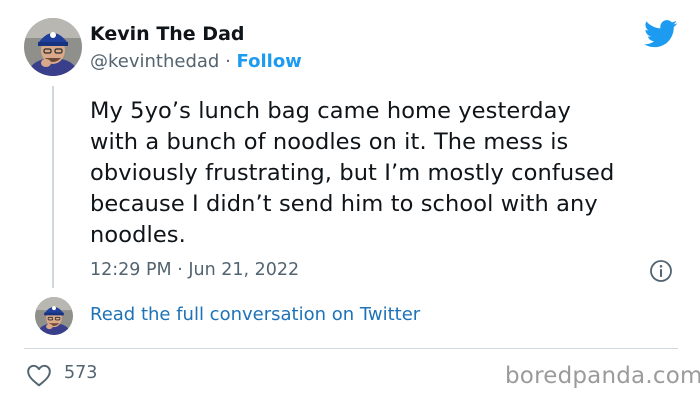  I want to click on read-conversation-link: Read the full conversation on Twitter, so click(255, 314).